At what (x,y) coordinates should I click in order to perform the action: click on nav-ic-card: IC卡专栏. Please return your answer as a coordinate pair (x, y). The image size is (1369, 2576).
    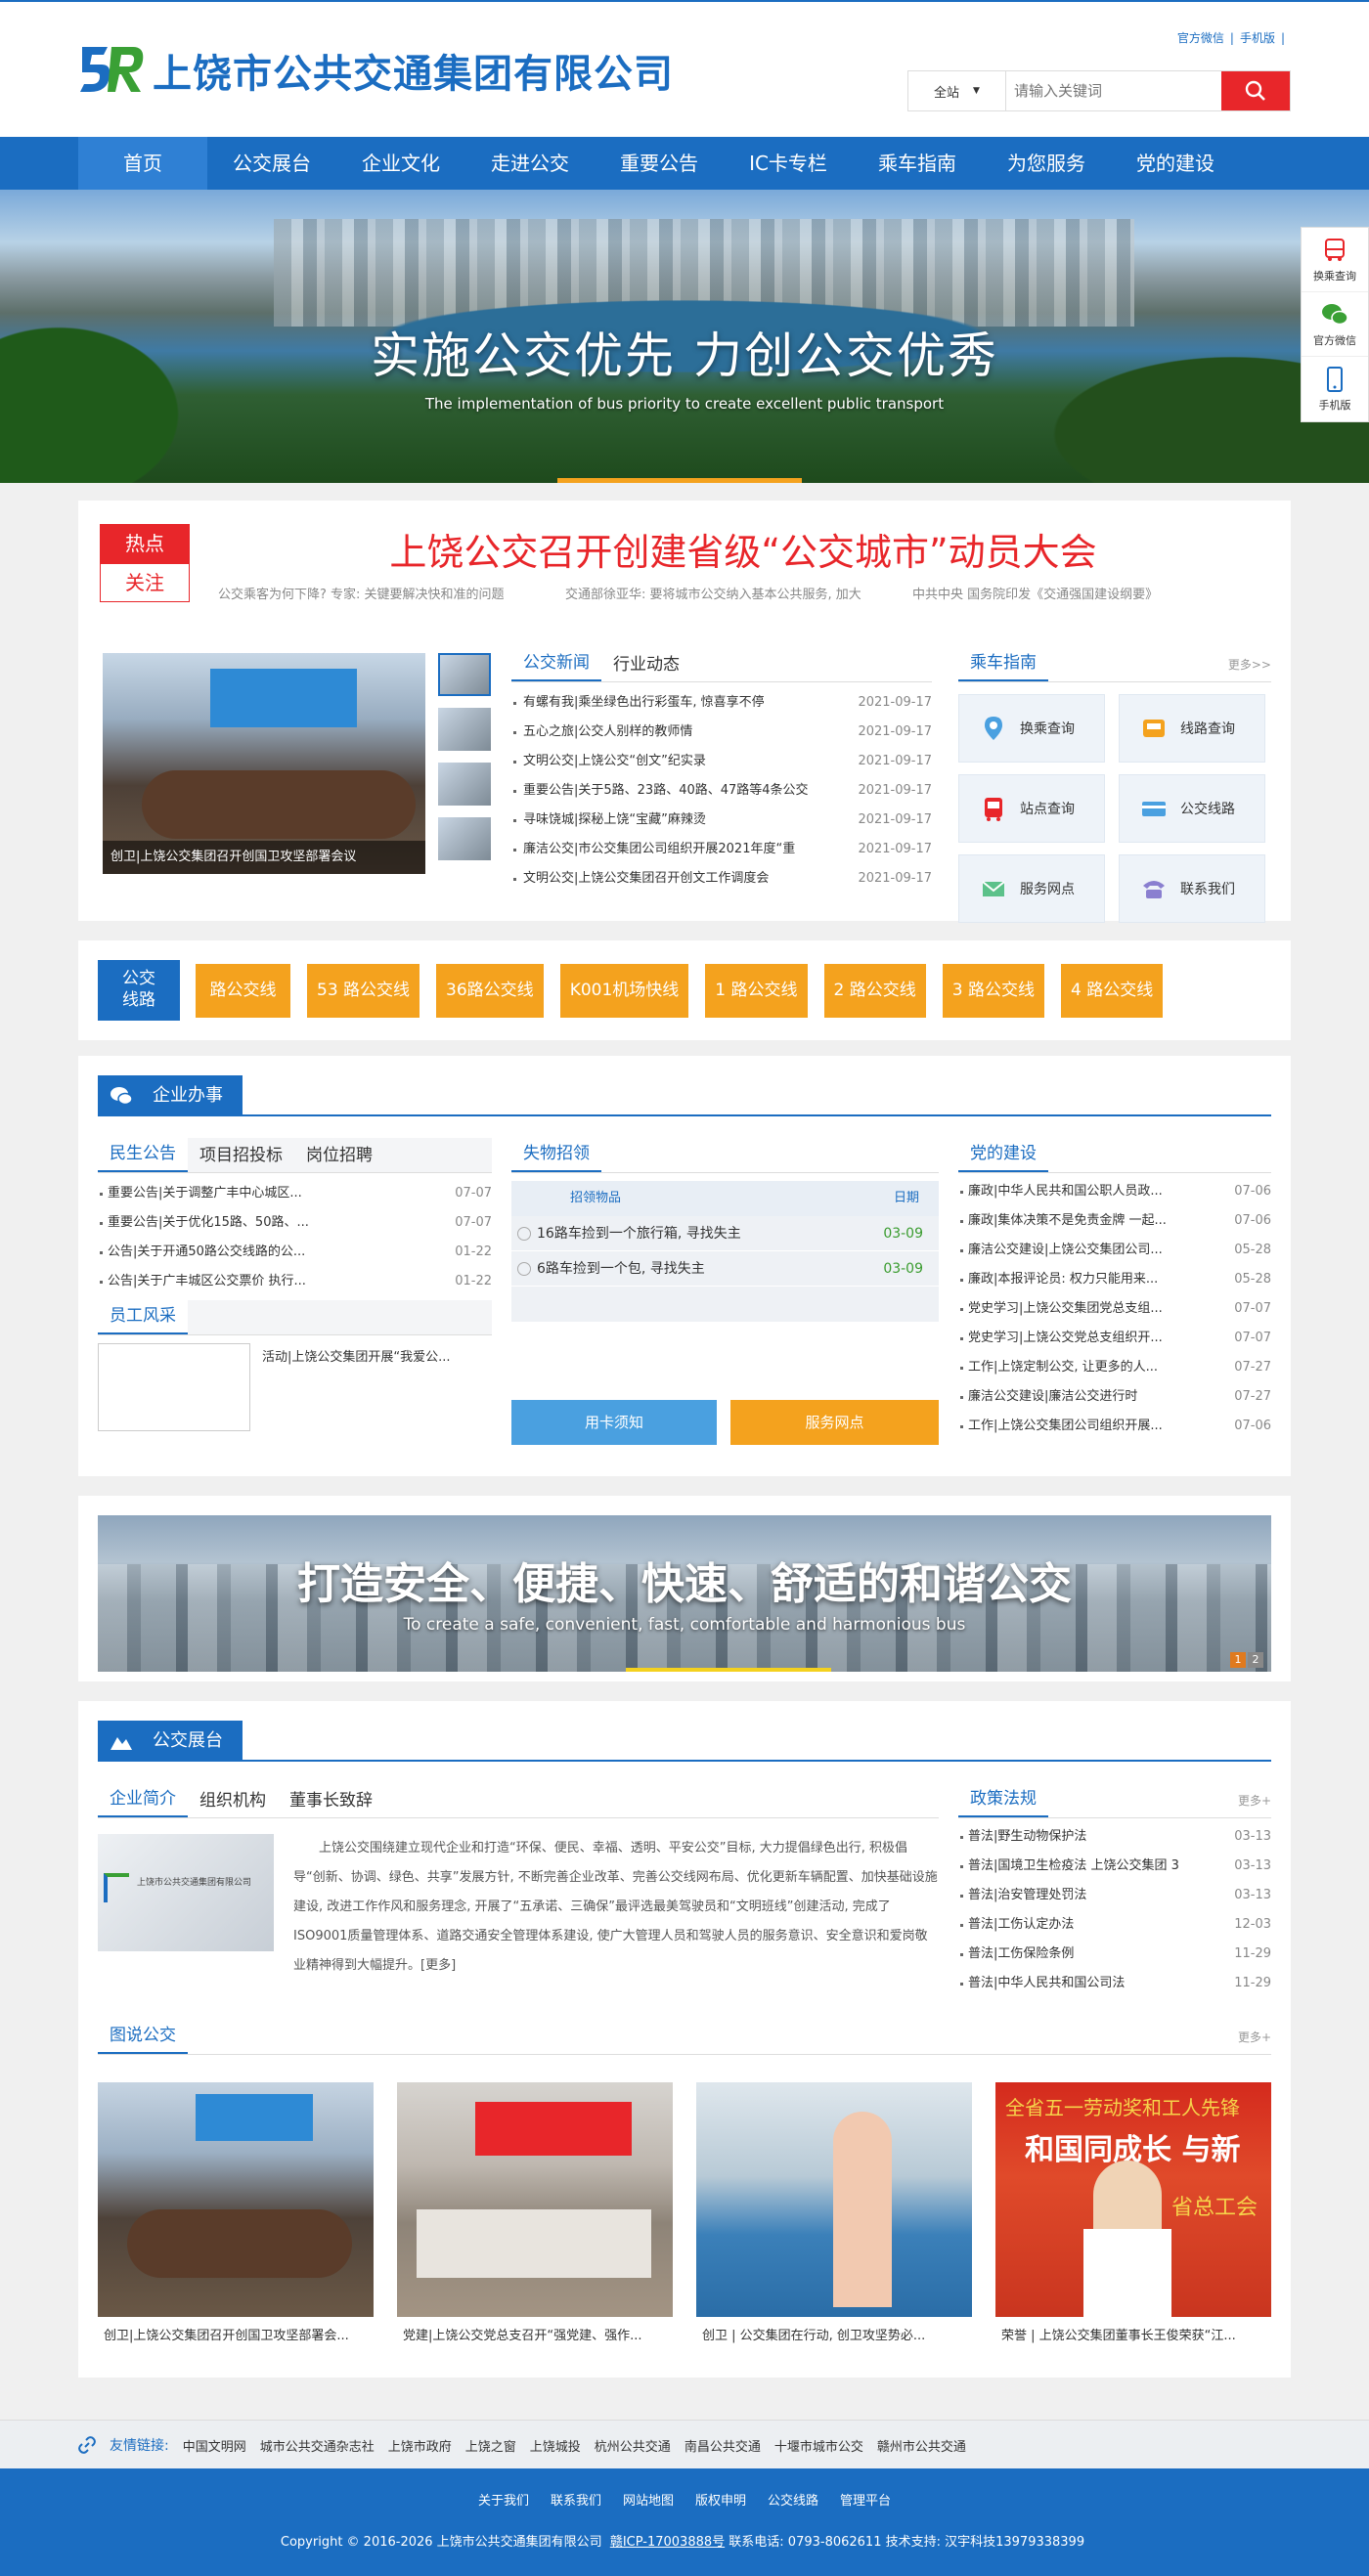
    Looking at the image, I should click on (788, 163).